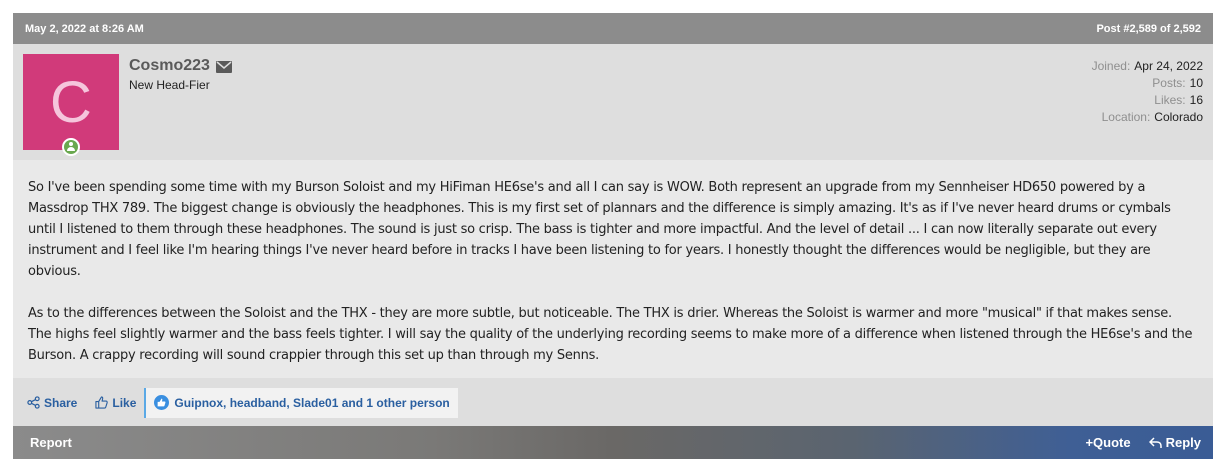  I want to click on post-footer: Report +Quote Reply, so click(613, 442).